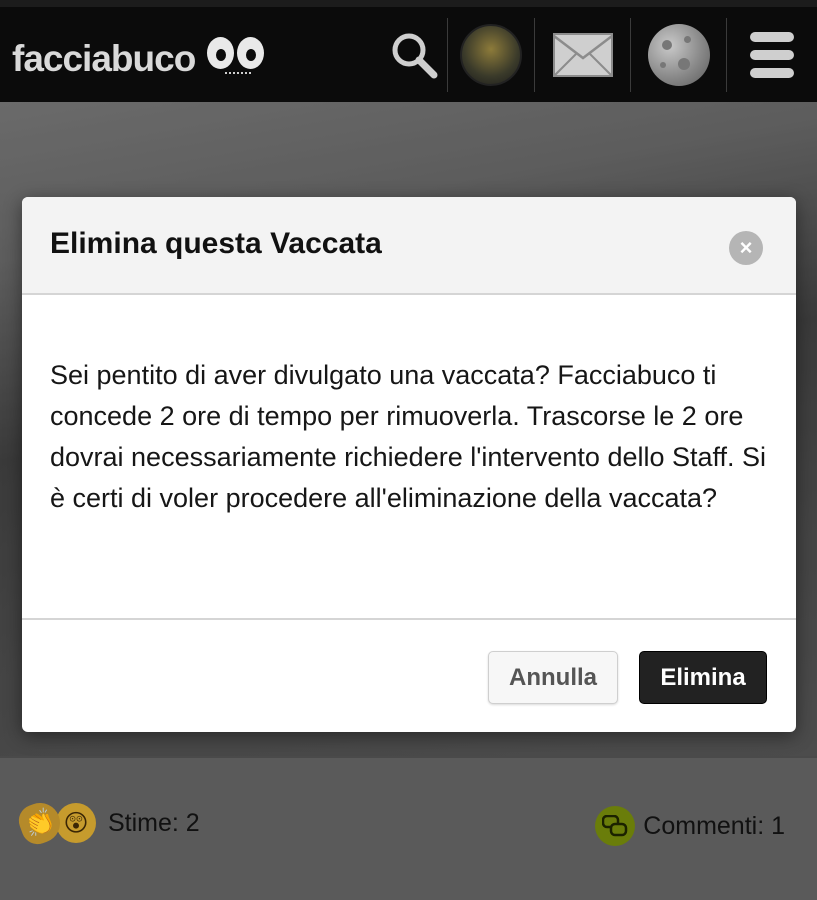 The image size is (817, 900). I want to click on notifications-button, so click(678, 55).